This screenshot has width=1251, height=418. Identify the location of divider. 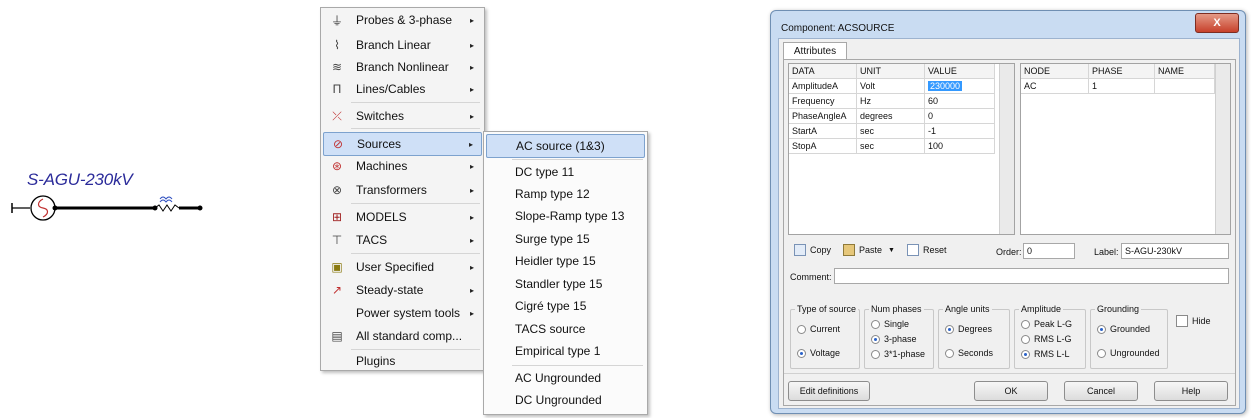
(1009, 373).